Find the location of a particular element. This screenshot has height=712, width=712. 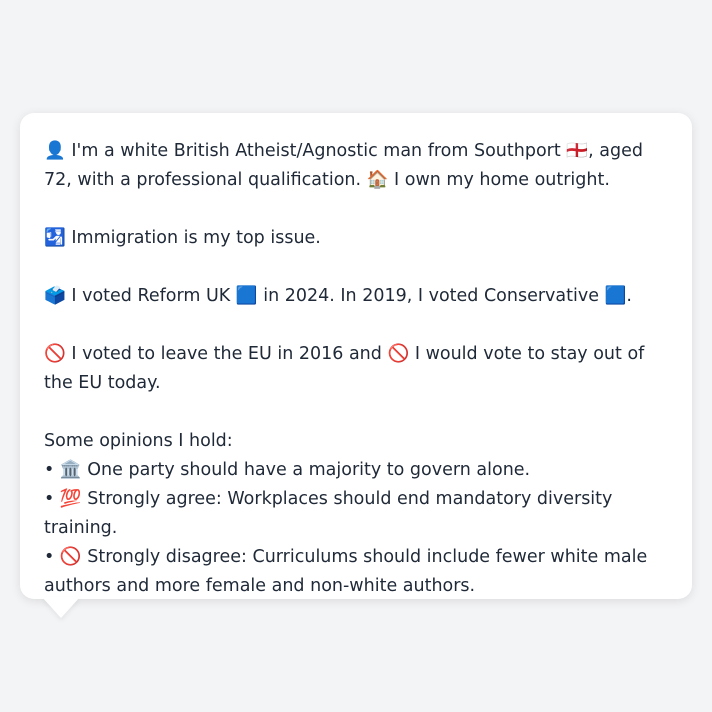

house-icon: 🏠 is located at coordinates (377, 180).